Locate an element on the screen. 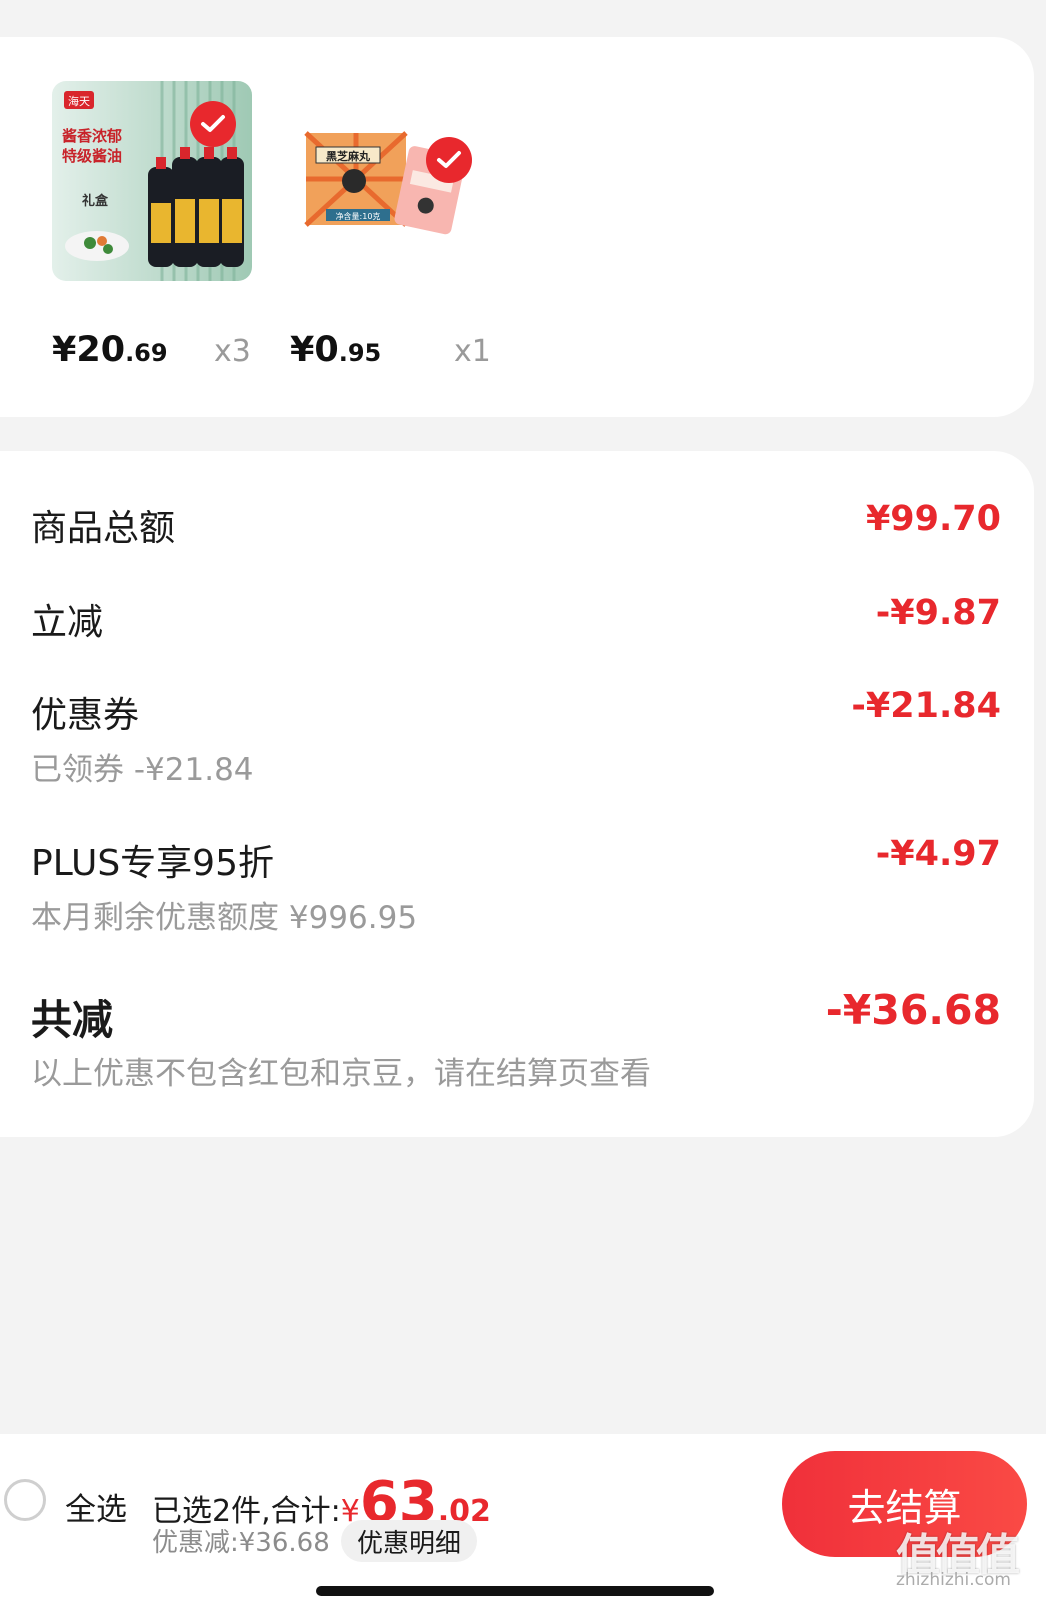 The image size is (1046, 1601). price-decimal: .95 is located at coordinates (360, 353).